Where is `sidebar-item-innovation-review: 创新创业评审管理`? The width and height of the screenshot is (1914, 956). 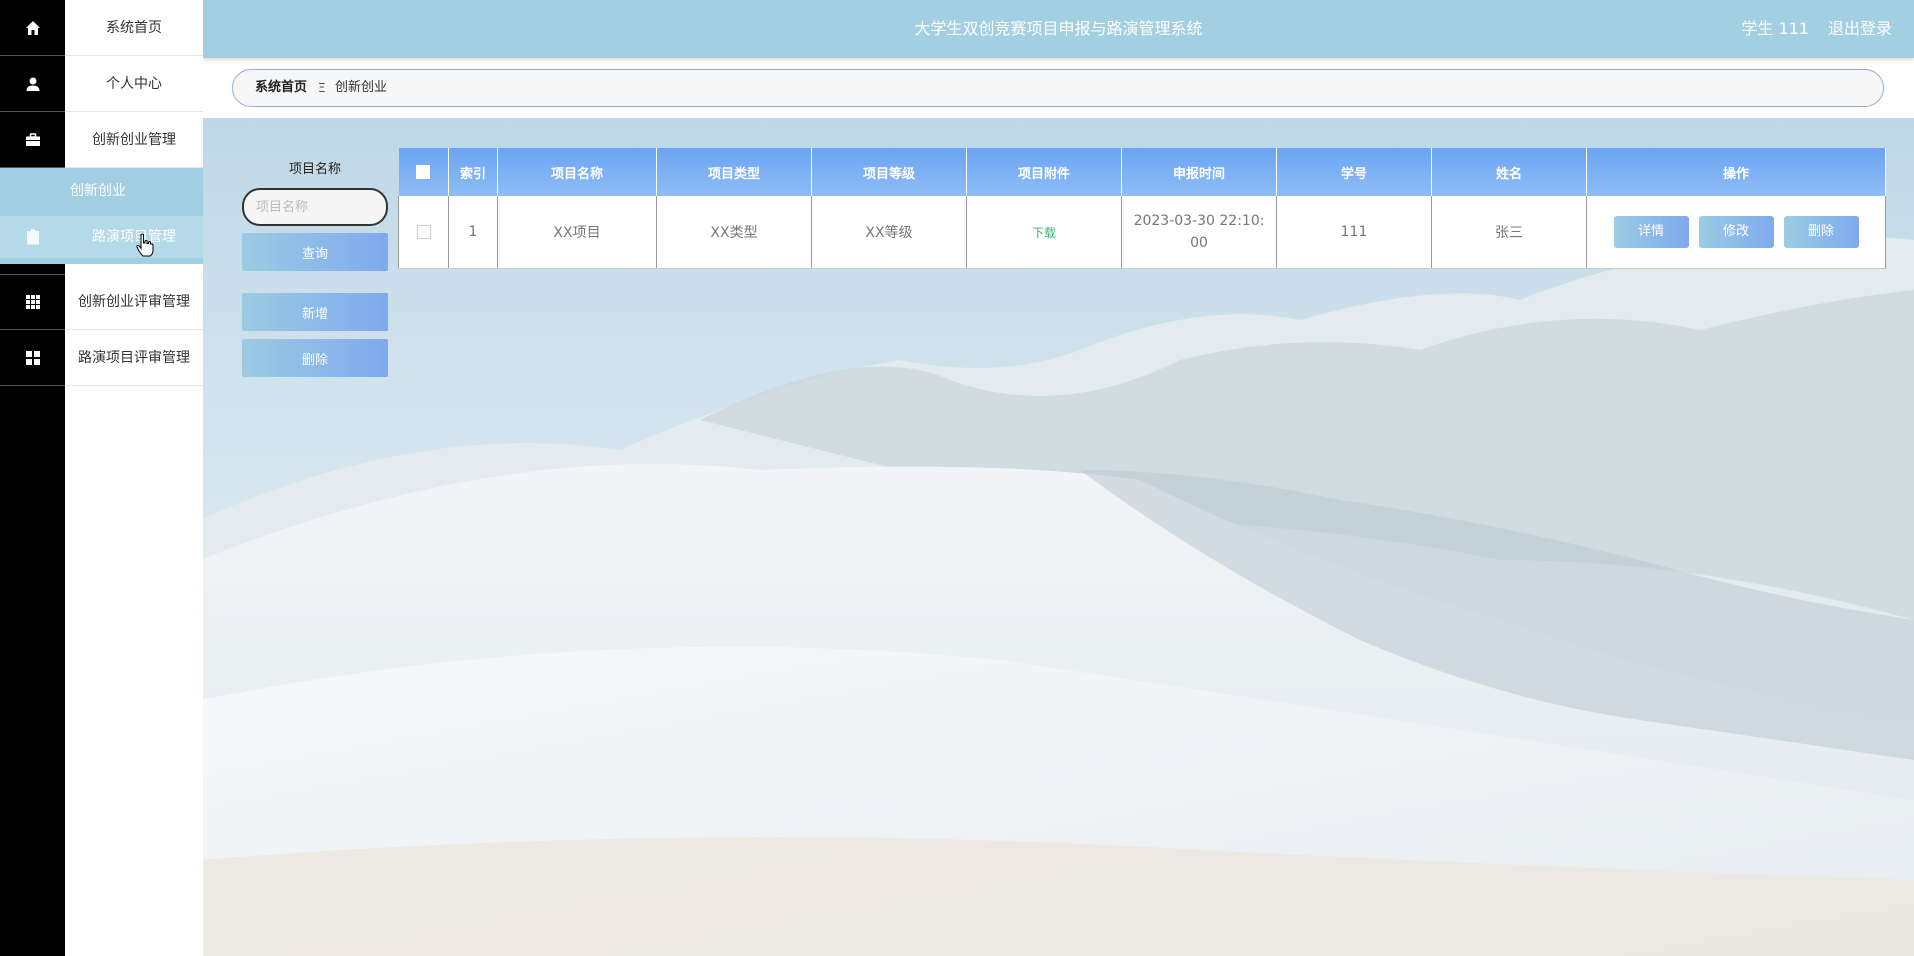
sidebar-item-innovation-review: 创新创业评审管理 is located at coordinates (101, 302).